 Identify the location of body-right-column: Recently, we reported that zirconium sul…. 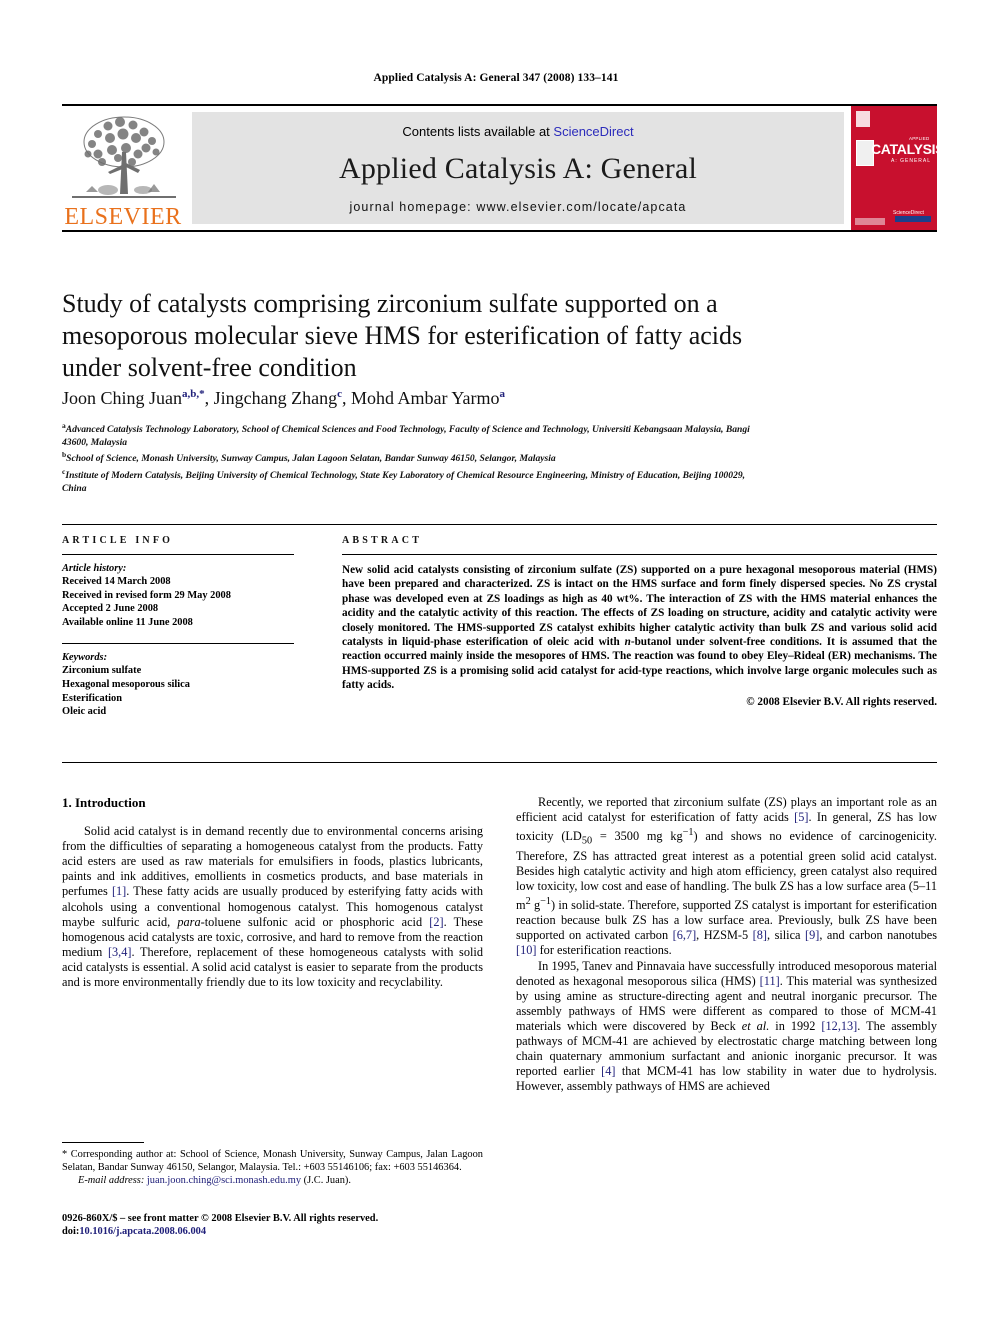
(726, 944).